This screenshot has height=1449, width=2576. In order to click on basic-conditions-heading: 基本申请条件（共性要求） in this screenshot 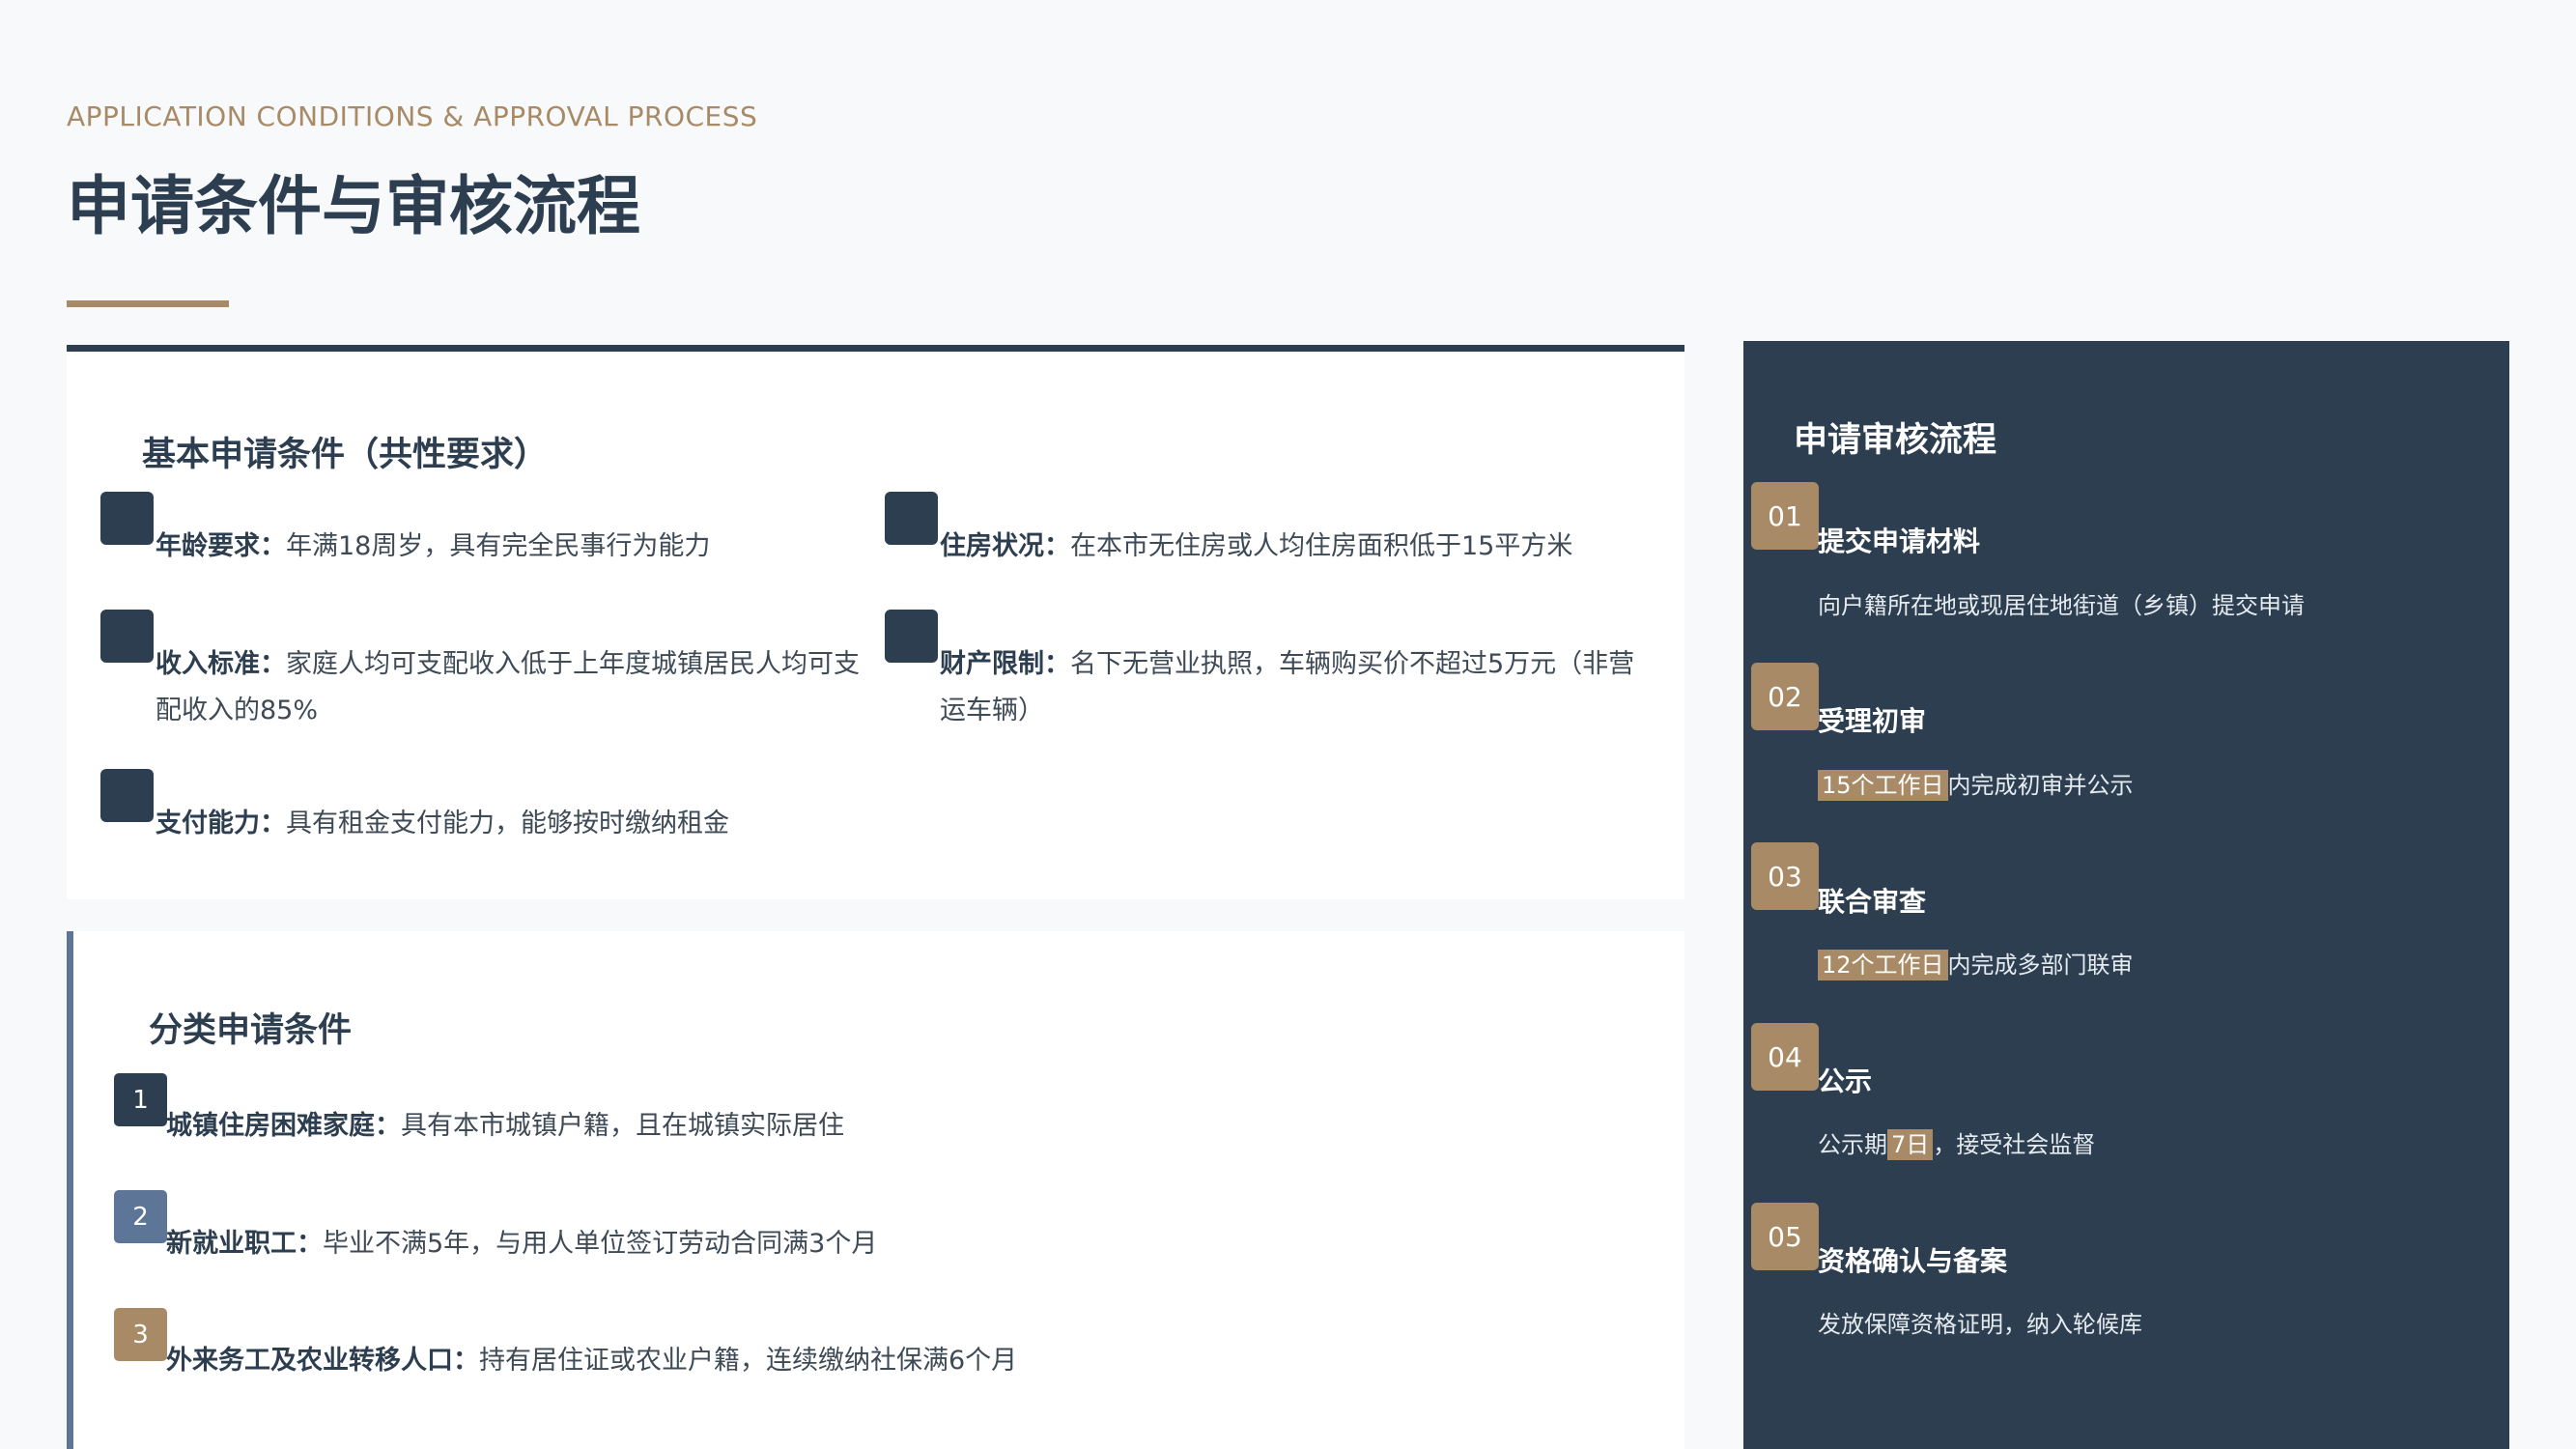, I will do `click(345, 455)`.